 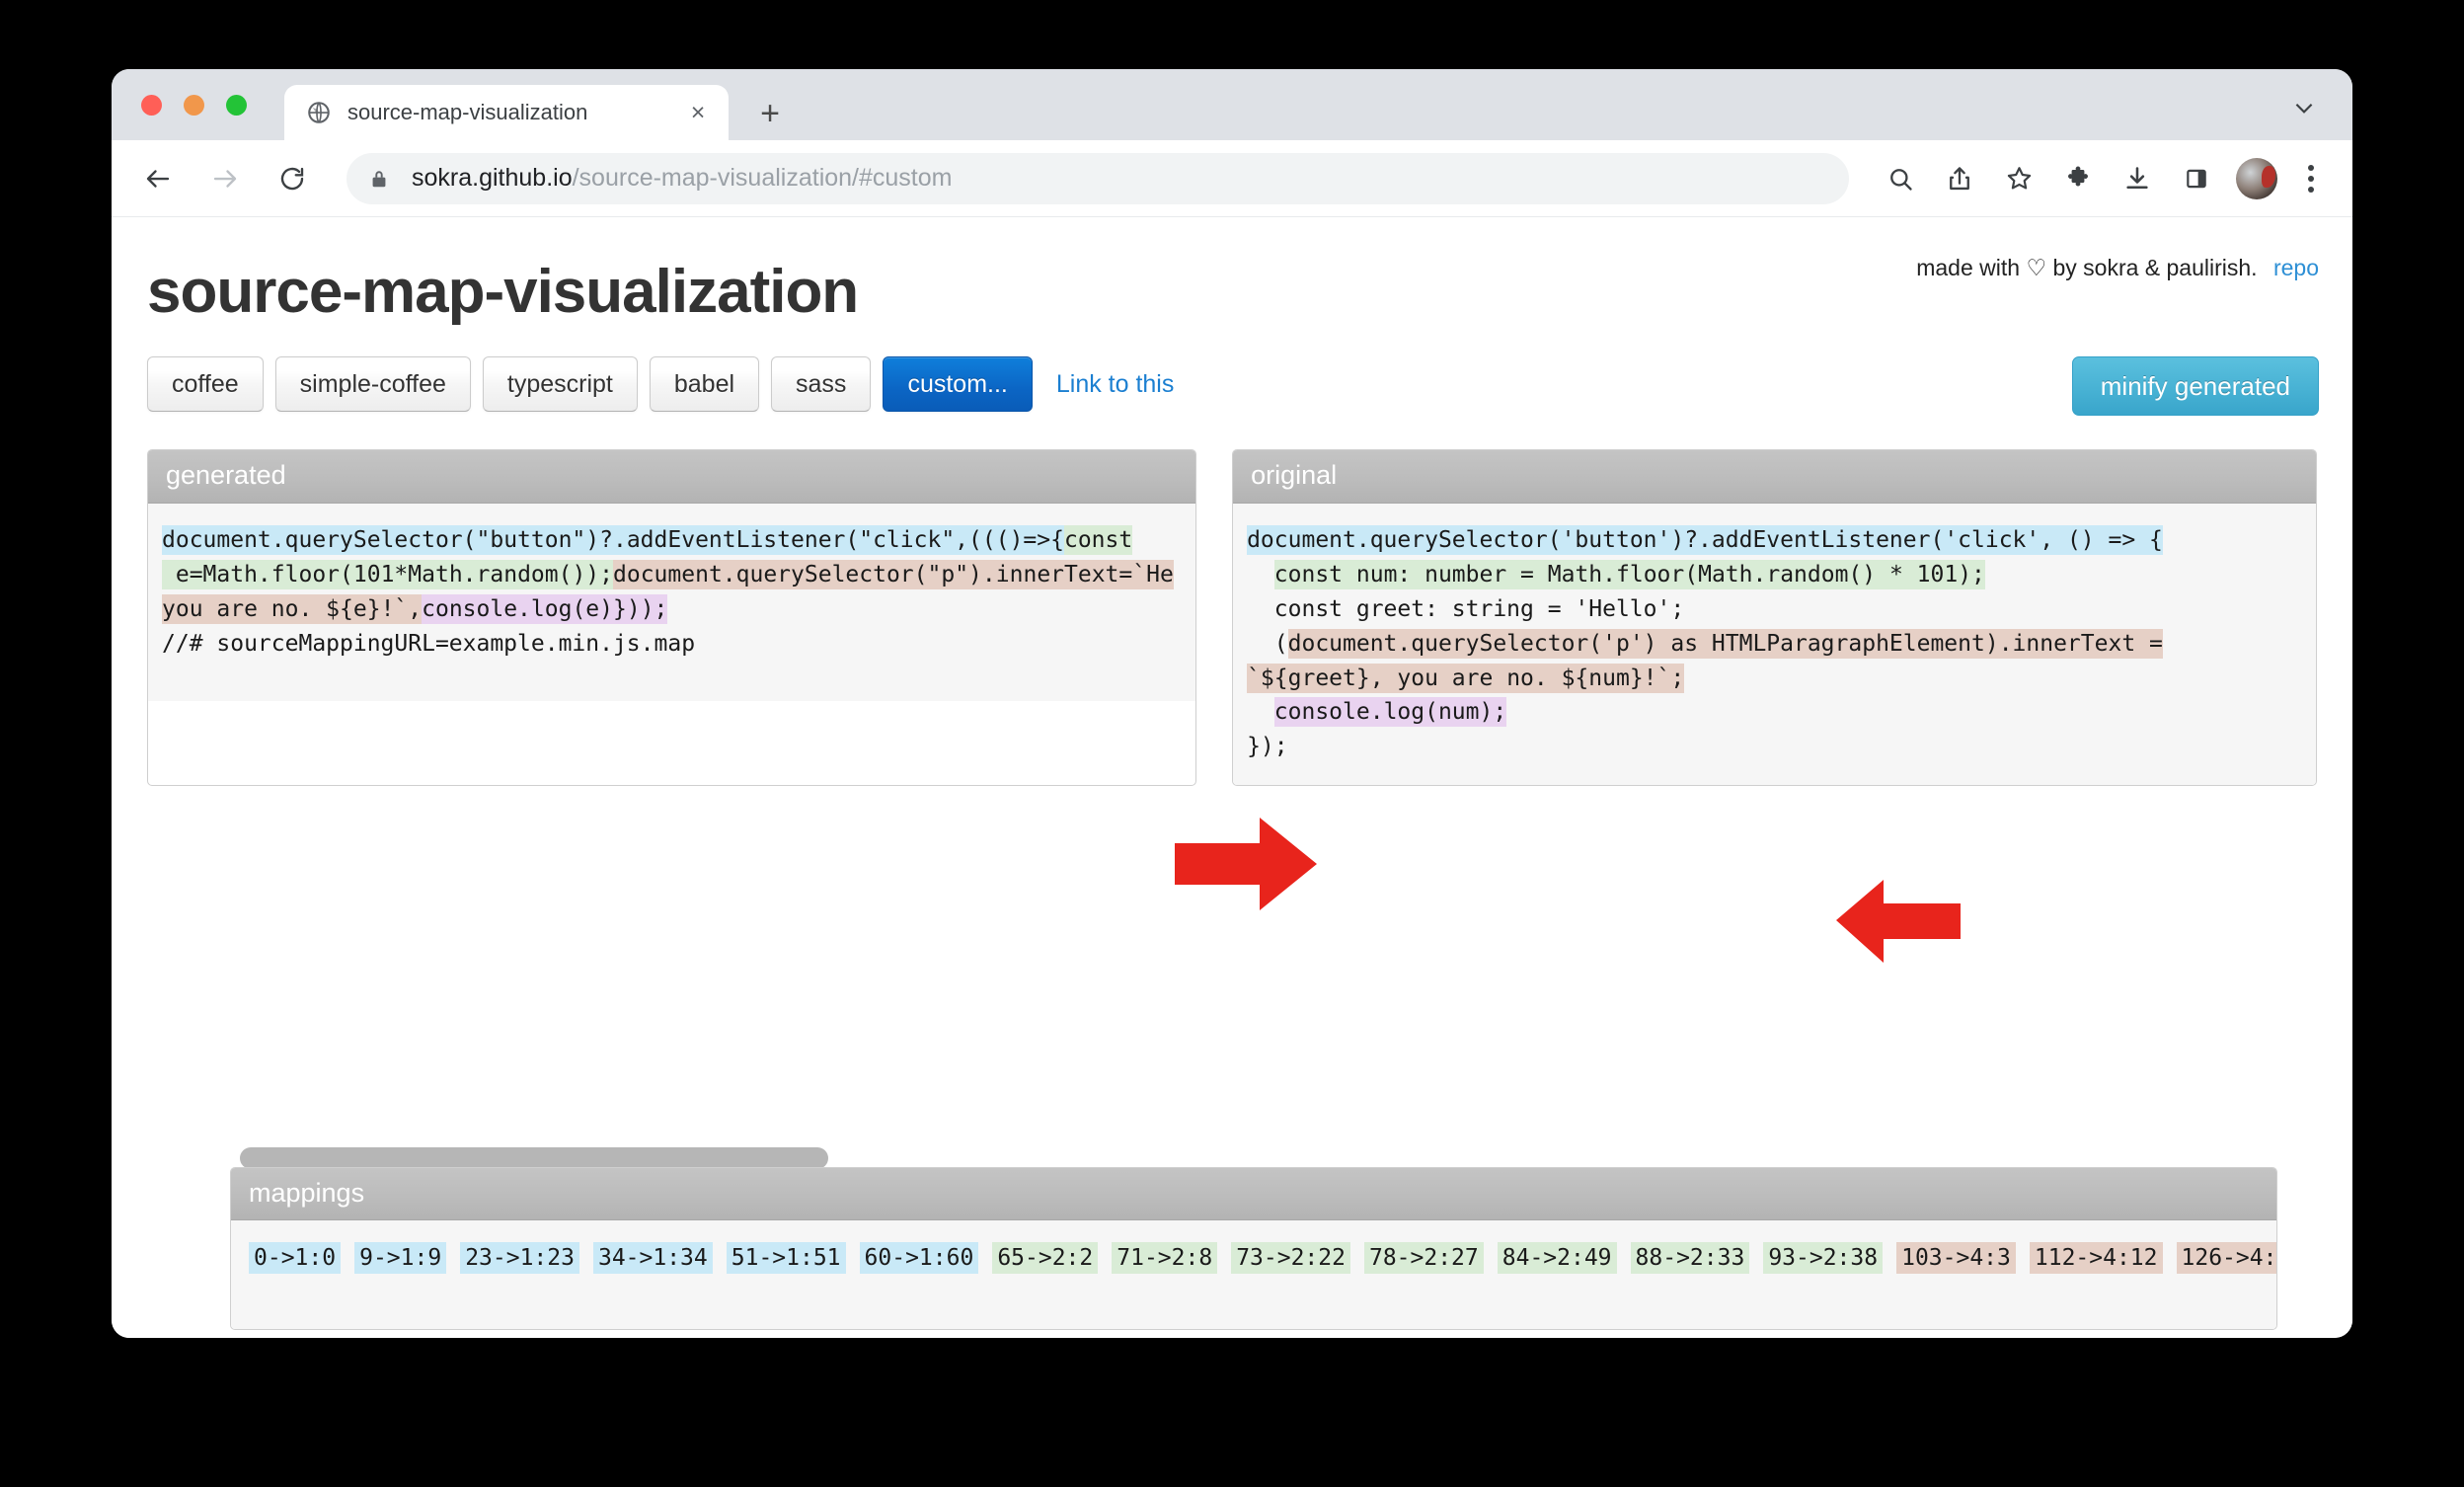 I want to click on maximize-window-button, so click(x=236, y=106).